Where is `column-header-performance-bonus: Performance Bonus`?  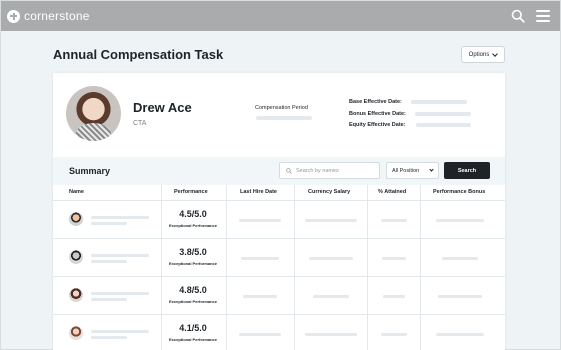 column-header-performance-bonus: Performance Bonus is located at coordinates (459, 192).